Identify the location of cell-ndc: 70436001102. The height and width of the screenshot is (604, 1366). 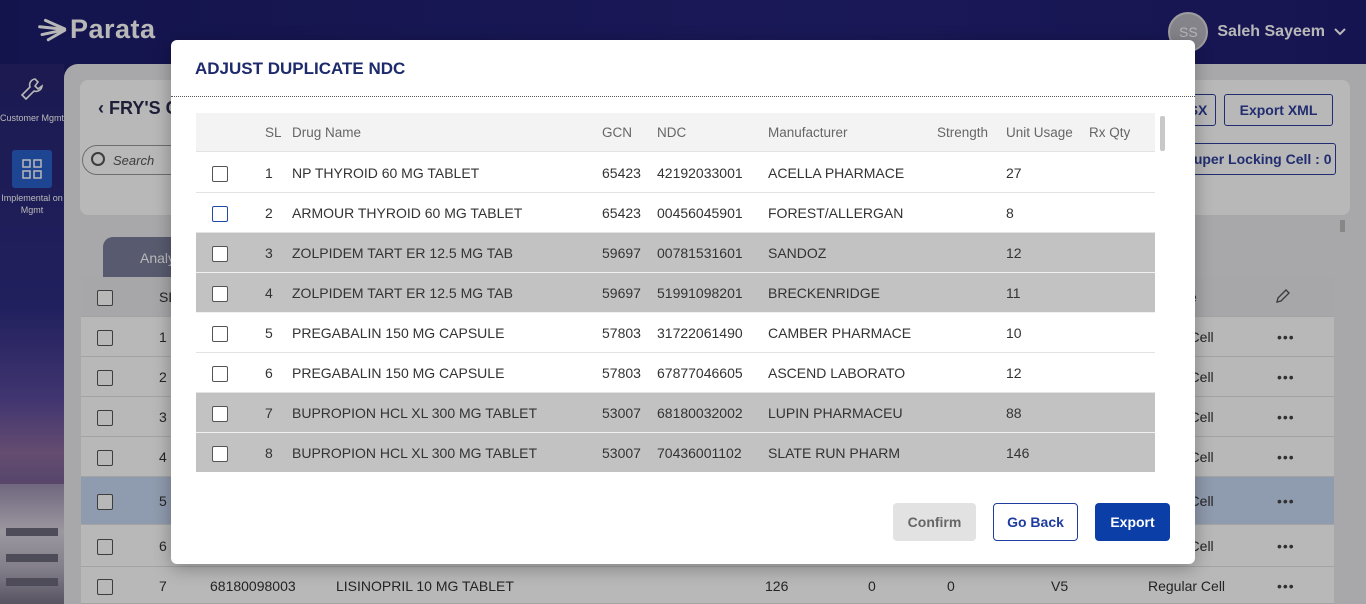
(699, 453).